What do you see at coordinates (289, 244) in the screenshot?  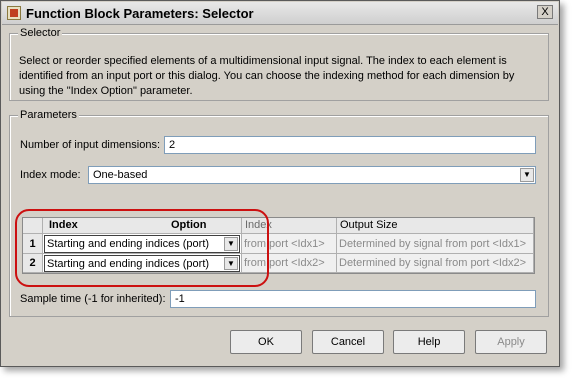 I see `index-cell: from port <Idx1>` at bounding box center [289, 244].